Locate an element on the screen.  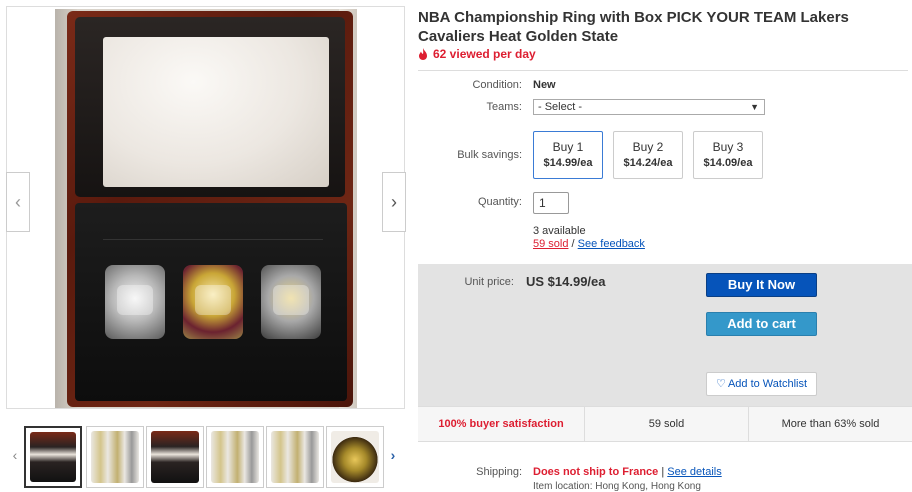
gallery-prev-button: ‹ is located at coordinates (18, 202).